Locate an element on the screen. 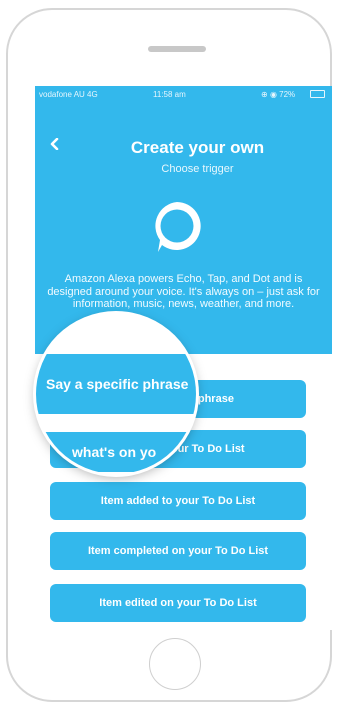 The width and height of the screenshot is (340, 710). alarm-icon: ⊕ is located at coordinates (264, 94).